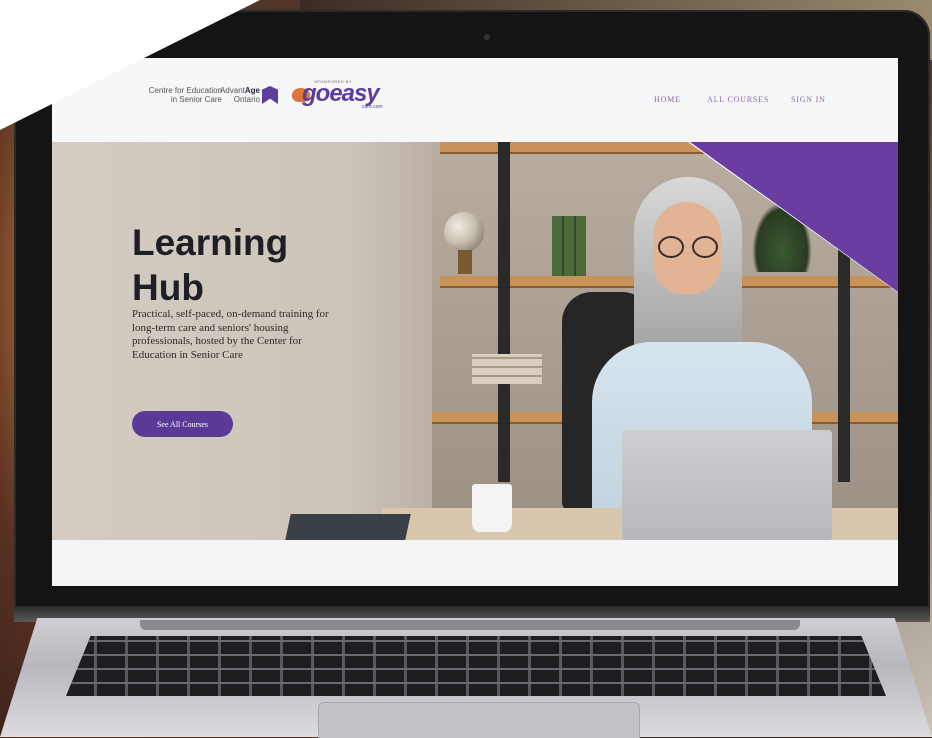 The image size is (932, 738). I want to click on books-lower, so click(507, 369).